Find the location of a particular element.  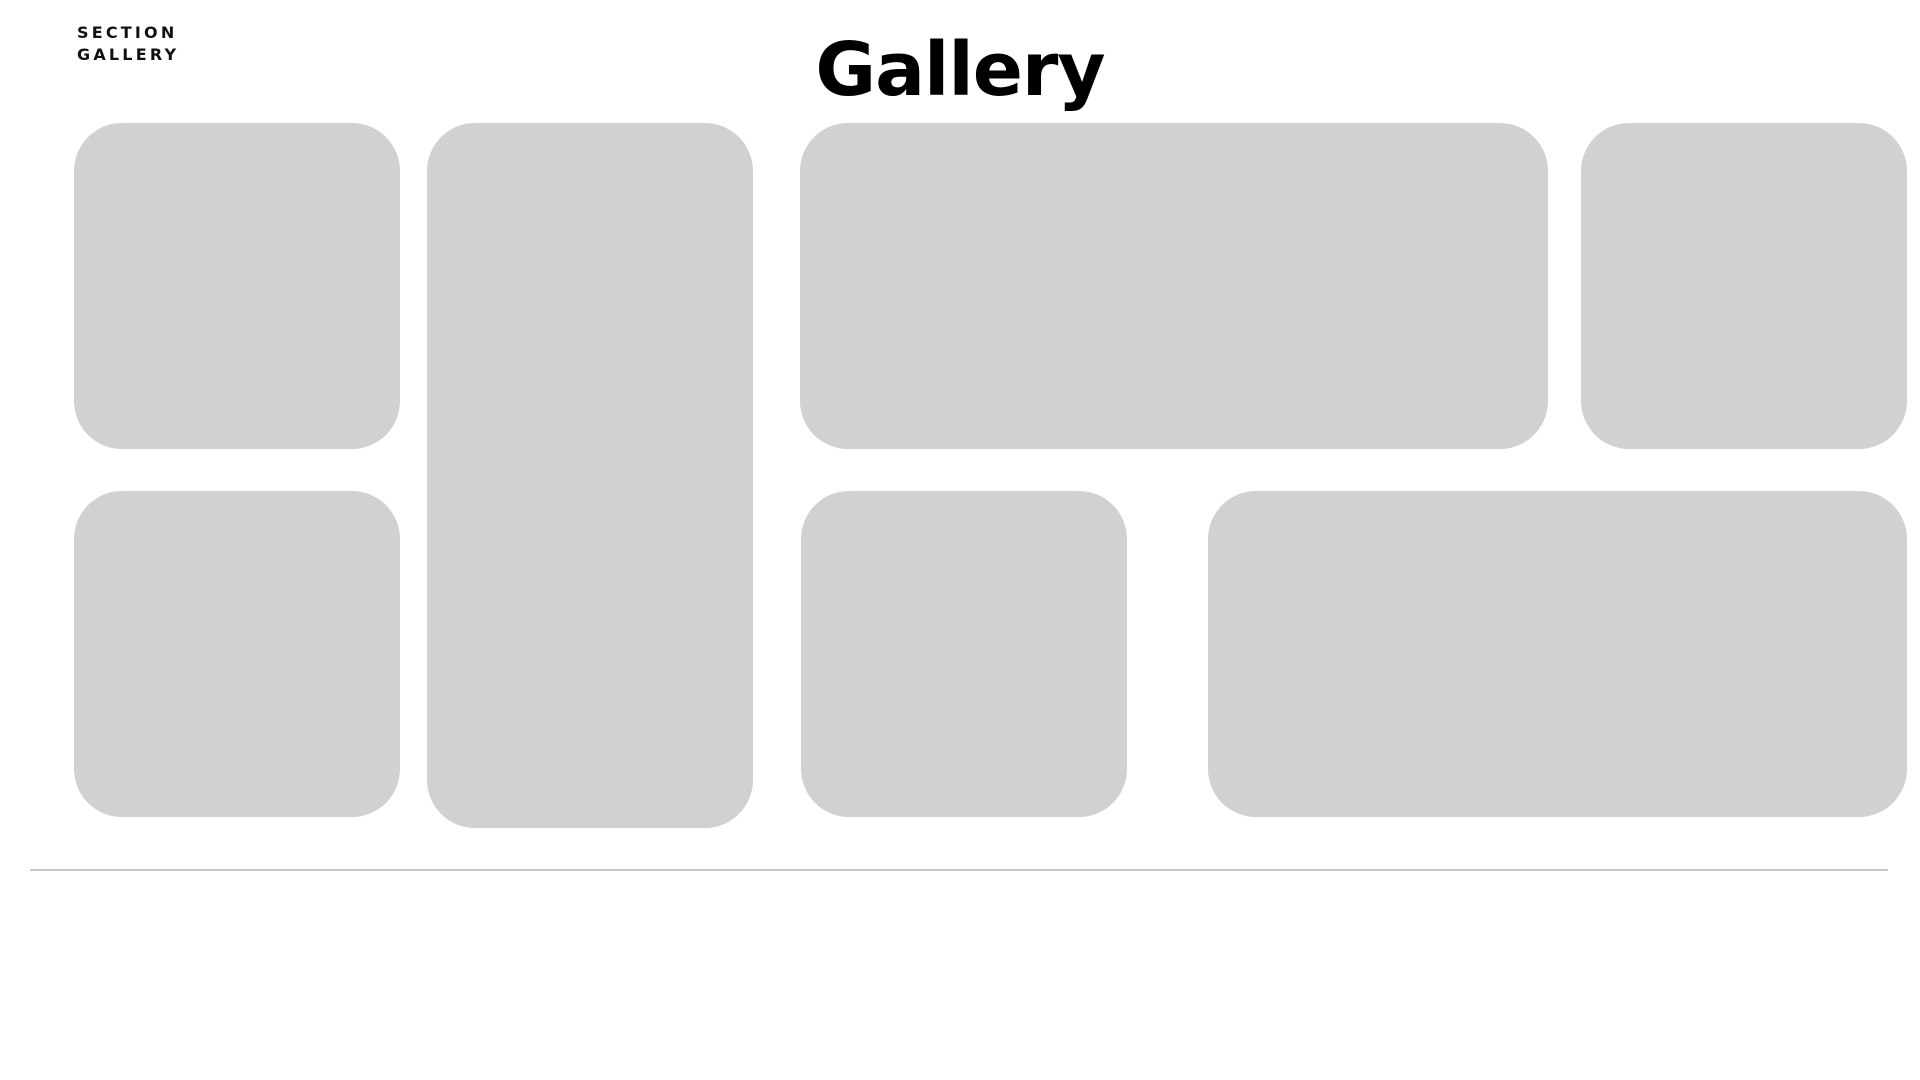

section-divider is located at coordinates (959, 870).